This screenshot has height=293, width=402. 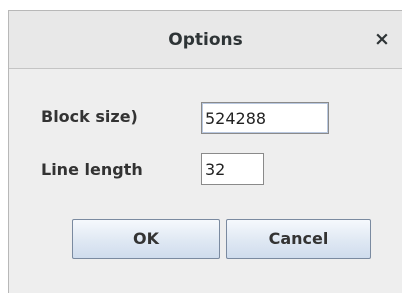 I want to click on cancel-button: Cancel, so click(x=298, y=239).